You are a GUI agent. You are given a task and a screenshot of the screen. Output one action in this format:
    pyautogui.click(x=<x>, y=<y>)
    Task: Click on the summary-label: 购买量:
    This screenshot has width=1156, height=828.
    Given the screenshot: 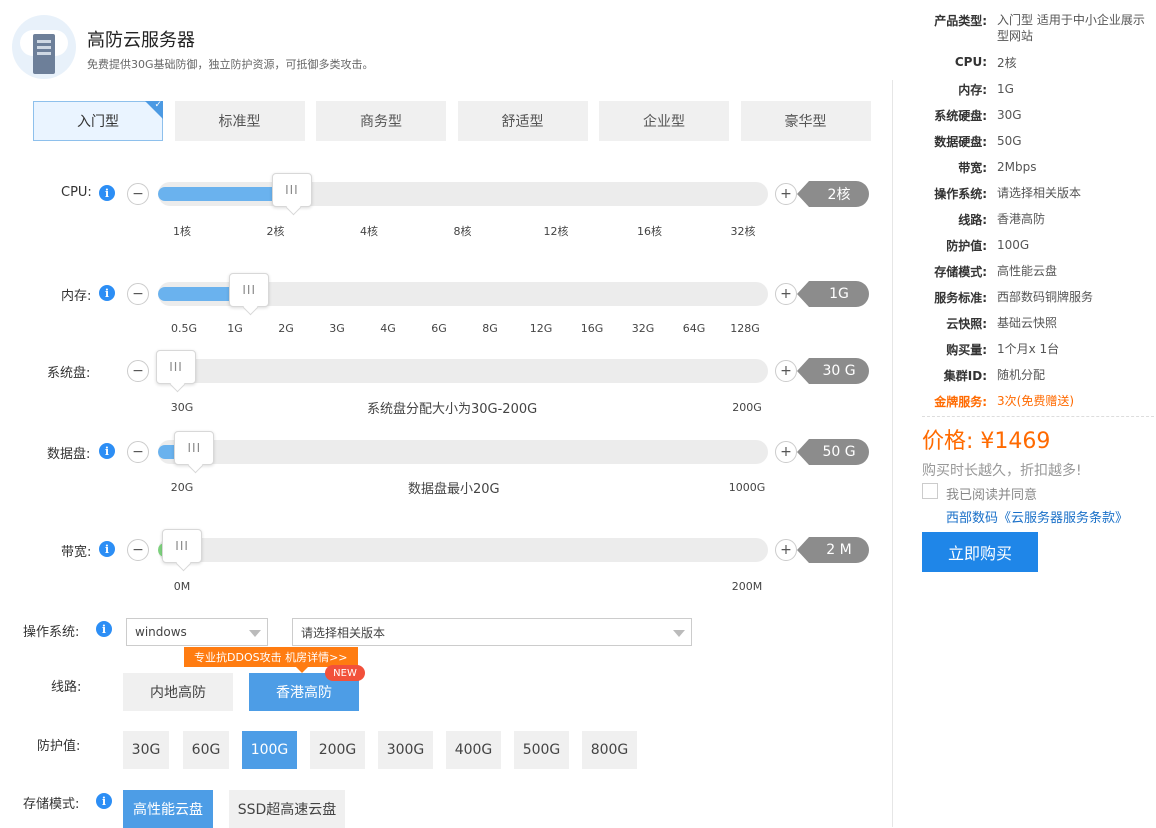 What is the action you would take?
    pyautogui.click(x=966, y=350)
    